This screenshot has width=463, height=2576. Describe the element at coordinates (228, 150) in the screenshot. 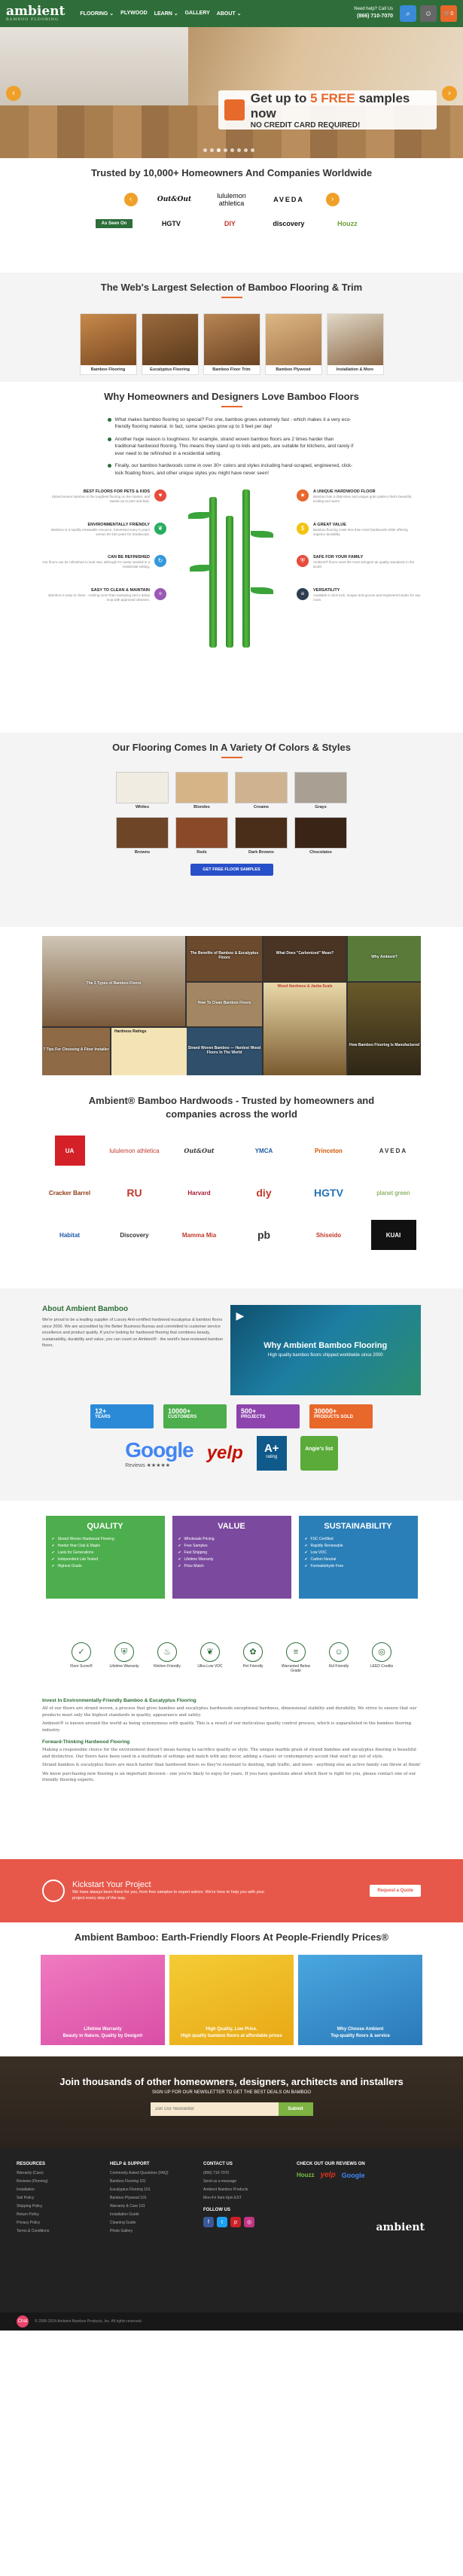

I see `carousel-dots` at that location.